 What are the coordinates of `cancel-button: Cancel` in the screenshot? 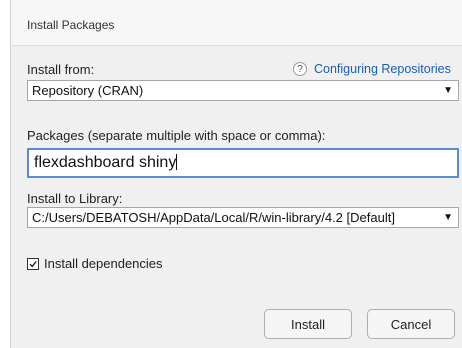 It's located at (411, 324).